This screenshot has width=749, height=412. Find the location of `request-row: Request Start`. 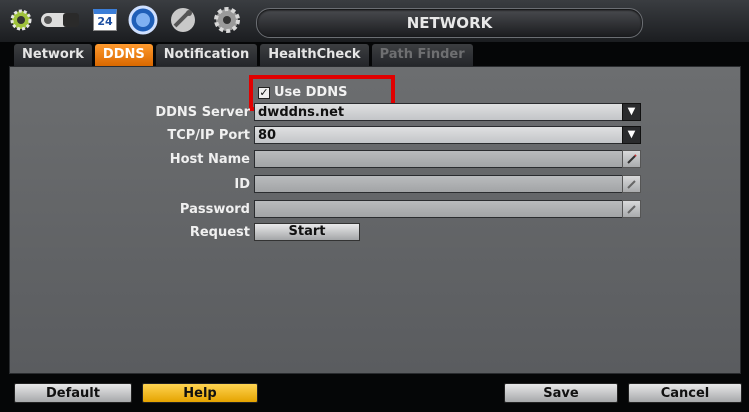

request-row: Request Start is located at coordinates (375, 233).